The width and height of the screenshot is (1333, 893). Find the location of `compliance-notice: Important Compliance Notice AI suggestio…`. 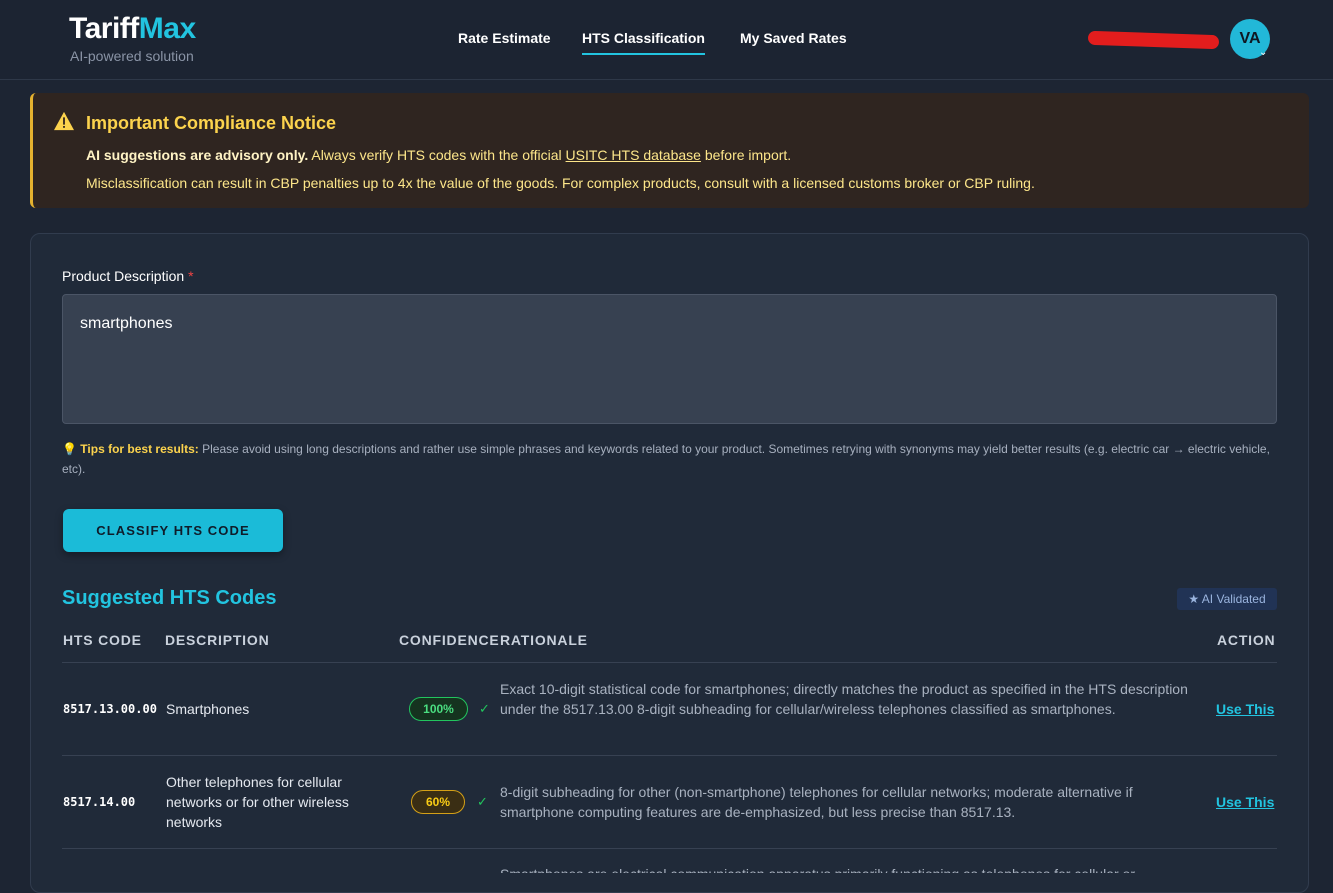

compliance-notice: Important Compliance Notice AI suggestio… is located at coordinates (669, 150).